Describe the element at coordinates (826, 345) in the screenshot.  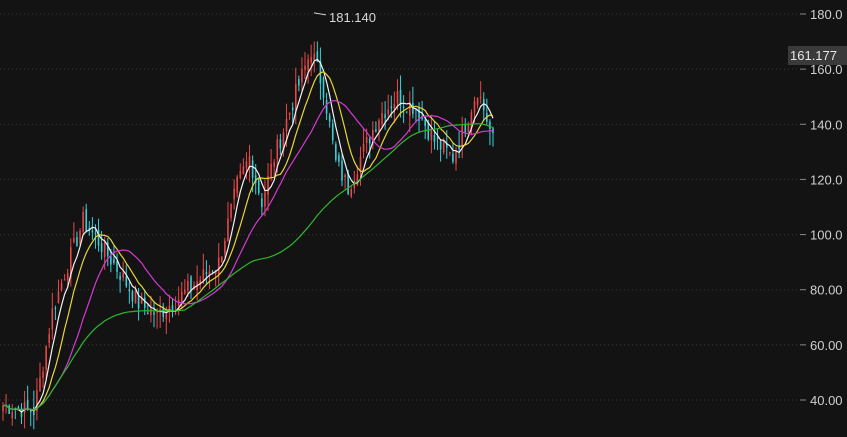
I see `y-tick-label: 60.00` at that location.